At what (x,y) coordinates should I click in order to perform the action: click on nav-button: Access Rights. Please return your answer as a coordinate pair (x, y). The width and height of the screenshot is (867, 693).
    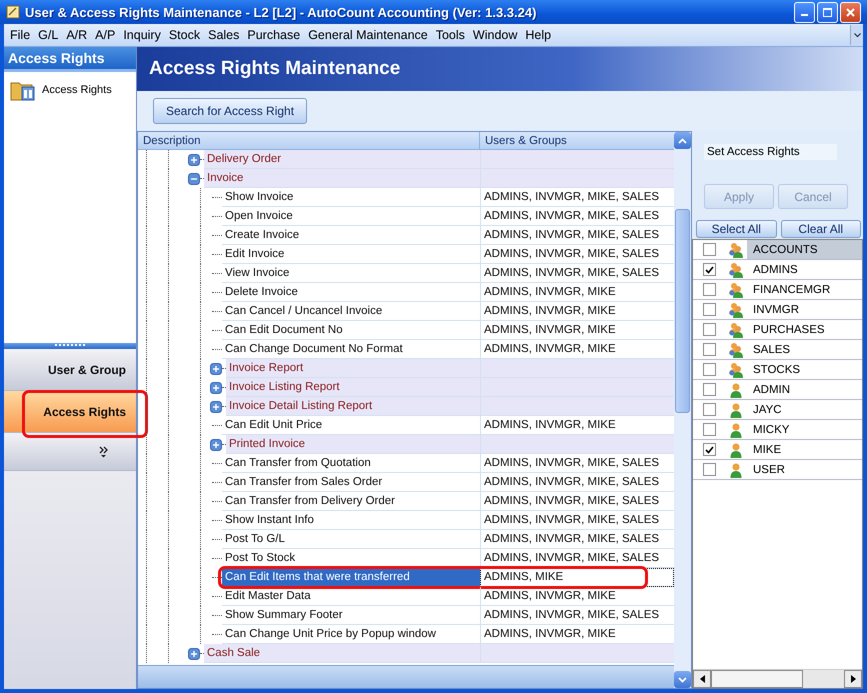
    Looking at the image, I should click on (70, 412).